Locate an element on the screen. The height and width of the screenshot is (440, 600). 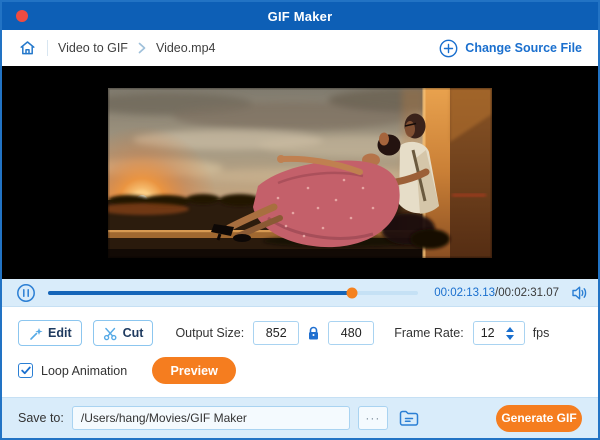
frame-rate-stepper is located at coordinates (498, 333).